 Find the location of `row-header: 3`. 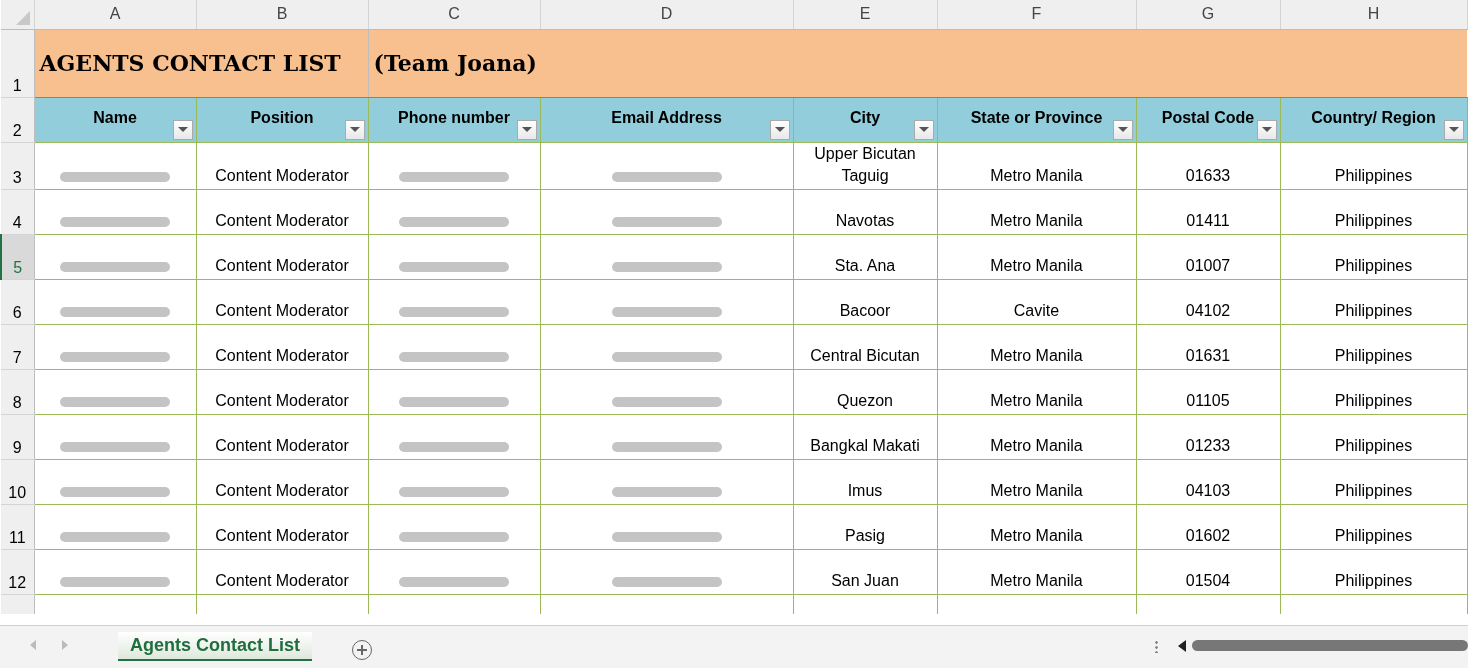

row-header: 3 is located at coordinates (17, 165).